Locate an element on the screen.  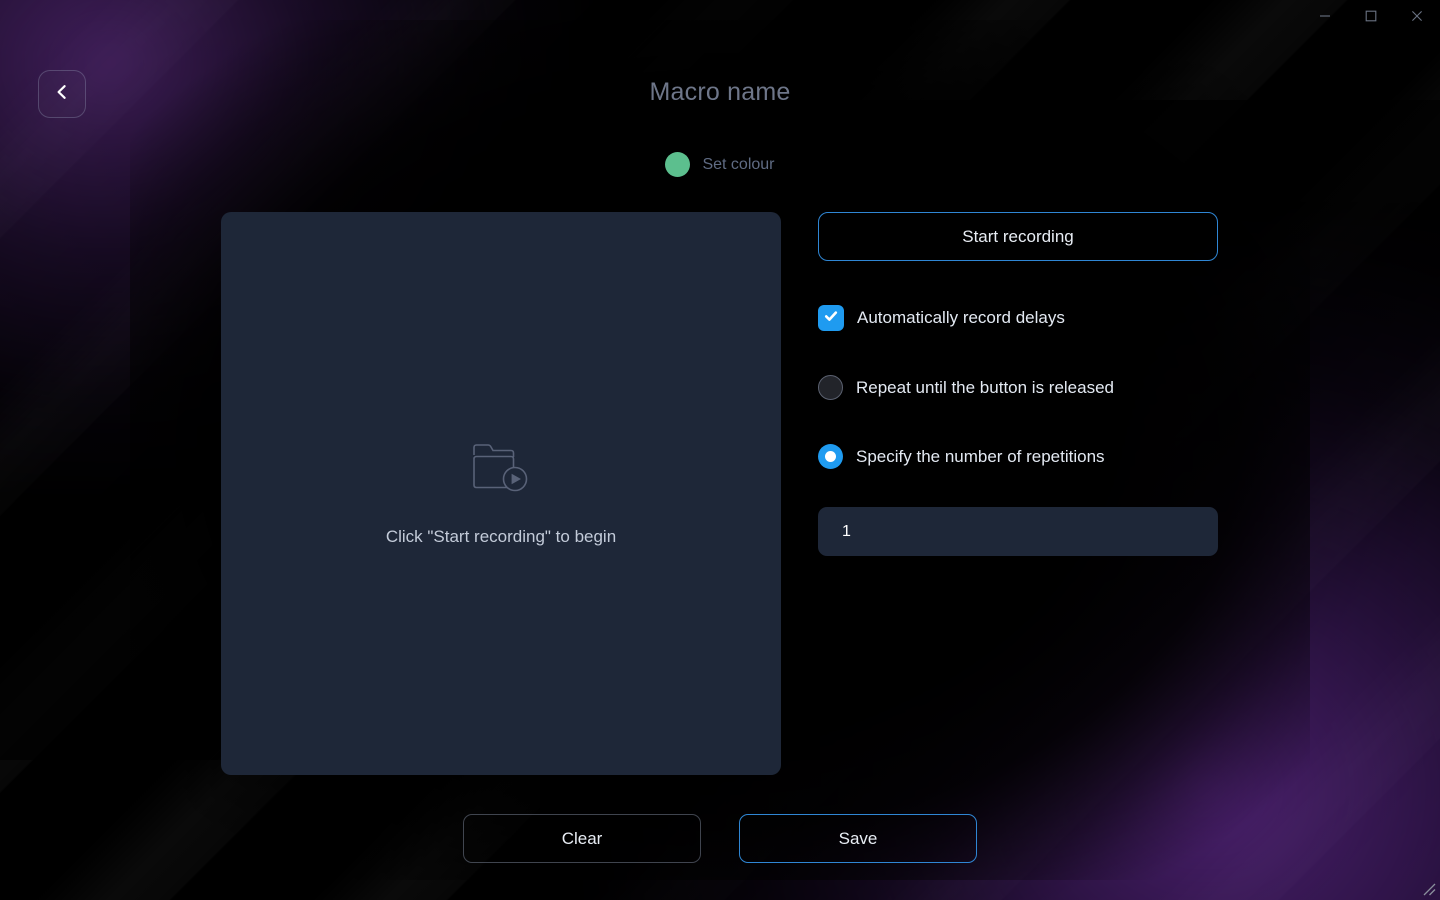
specify-repetitions-row: Specify the number of repetitions is located at coordinates (1018, 456).